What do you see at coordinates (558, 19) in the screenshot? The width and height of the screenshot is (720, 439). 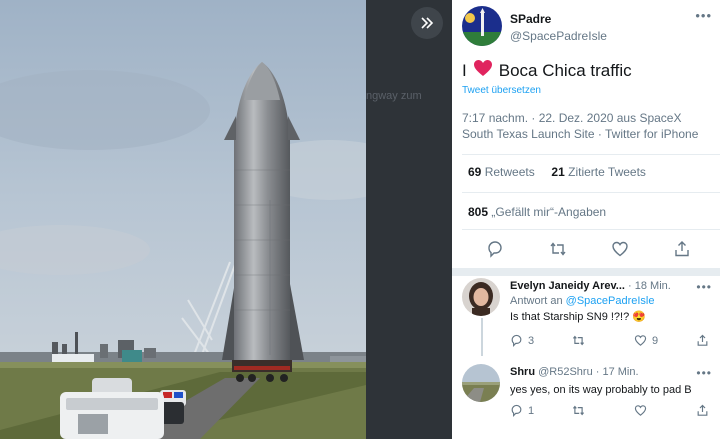 I see `author-display-name: SPadre` at bounding box center [558, 19].